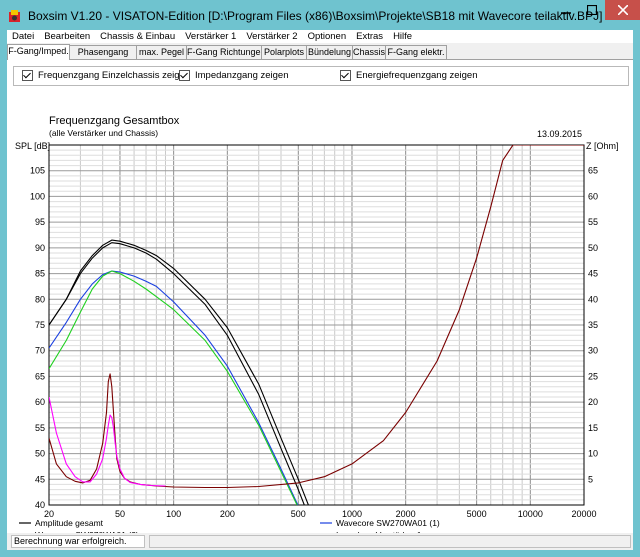 The image size is (640, 557). Describe the element at coordinates (38, 52) in the screenshot. I see `tab-0: F-Gang/Imped.` at that location.